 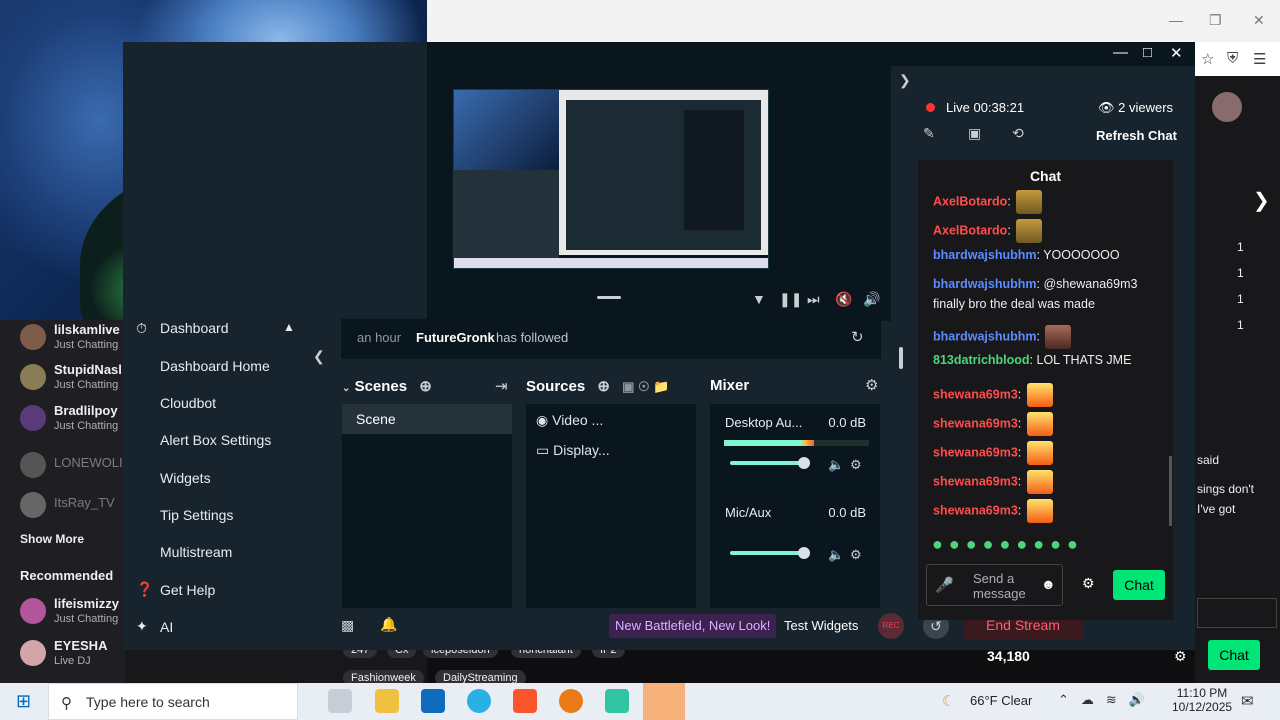 What do you see at coordinates (1170, 491) in the screenshot?
I see `chat-scrollbar` at bounding box center [1170, 491].